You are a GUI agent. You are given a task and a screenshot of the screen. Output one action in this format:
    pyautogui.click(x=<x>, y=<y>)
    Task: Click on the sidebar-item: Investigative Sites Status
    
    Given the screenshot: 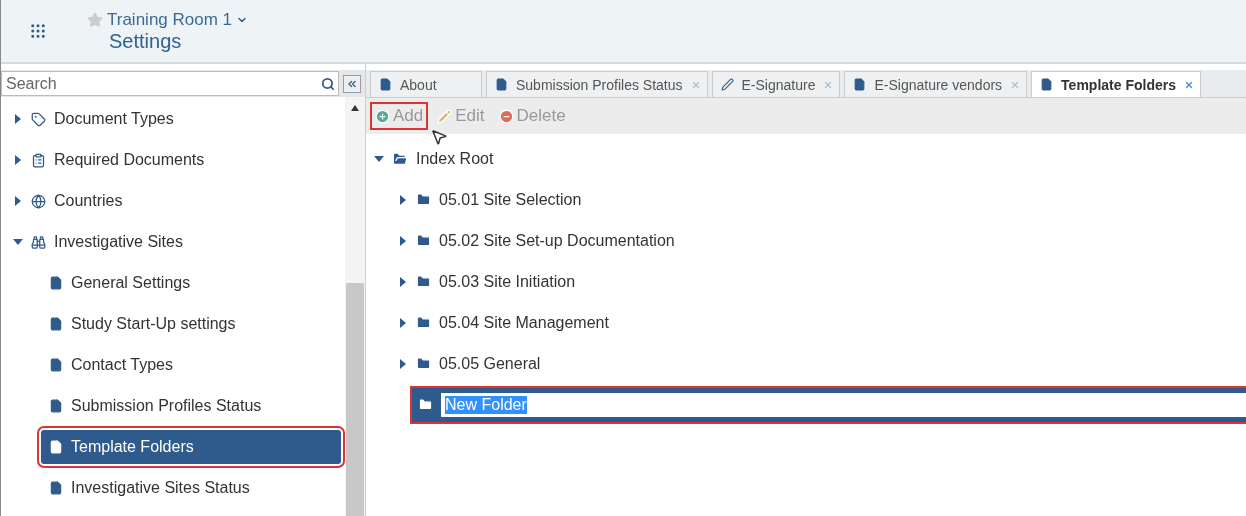 What is the action you would take?
    pyautogui.click(x=191, y=488)
    